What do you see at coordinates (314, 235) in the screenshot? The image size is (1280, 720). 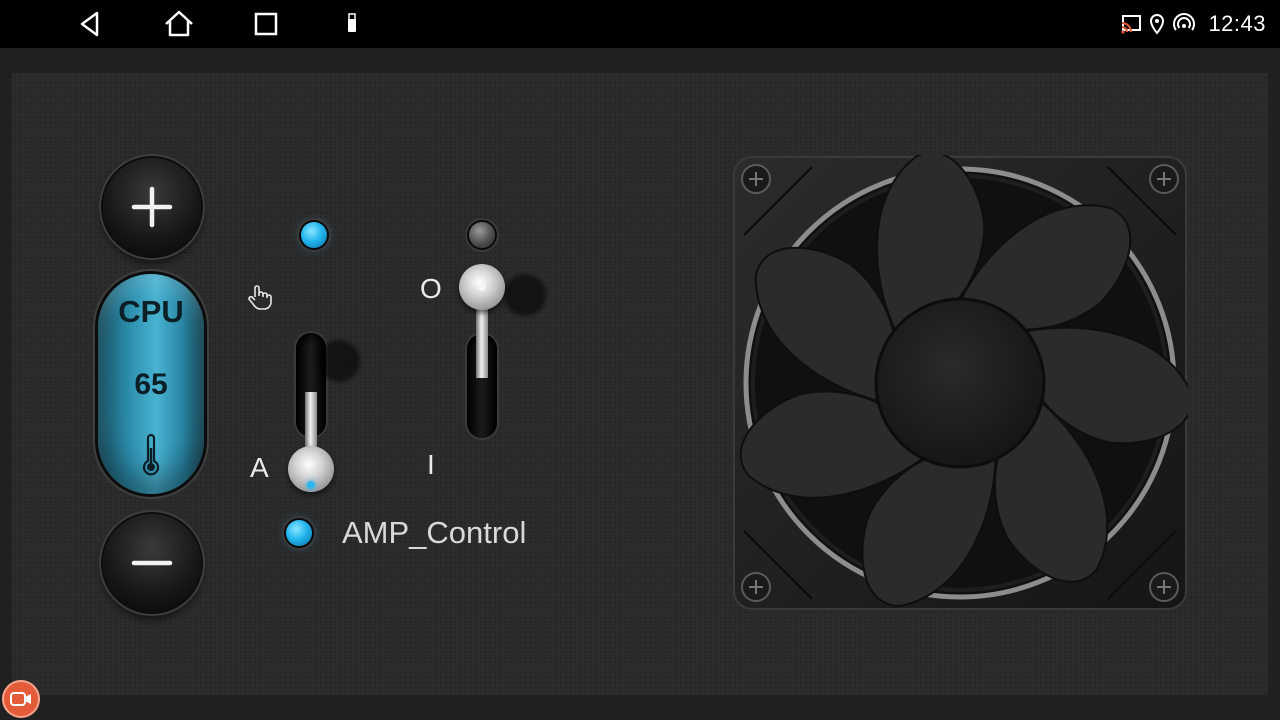 I see `mode-indicator-led` at bounding box center [314, 235].